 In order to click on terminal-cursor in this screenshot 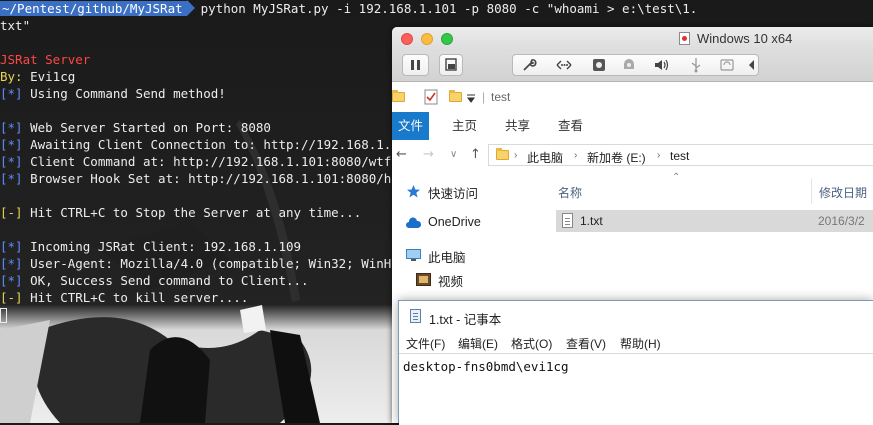, I will do `click(3, 315)`.